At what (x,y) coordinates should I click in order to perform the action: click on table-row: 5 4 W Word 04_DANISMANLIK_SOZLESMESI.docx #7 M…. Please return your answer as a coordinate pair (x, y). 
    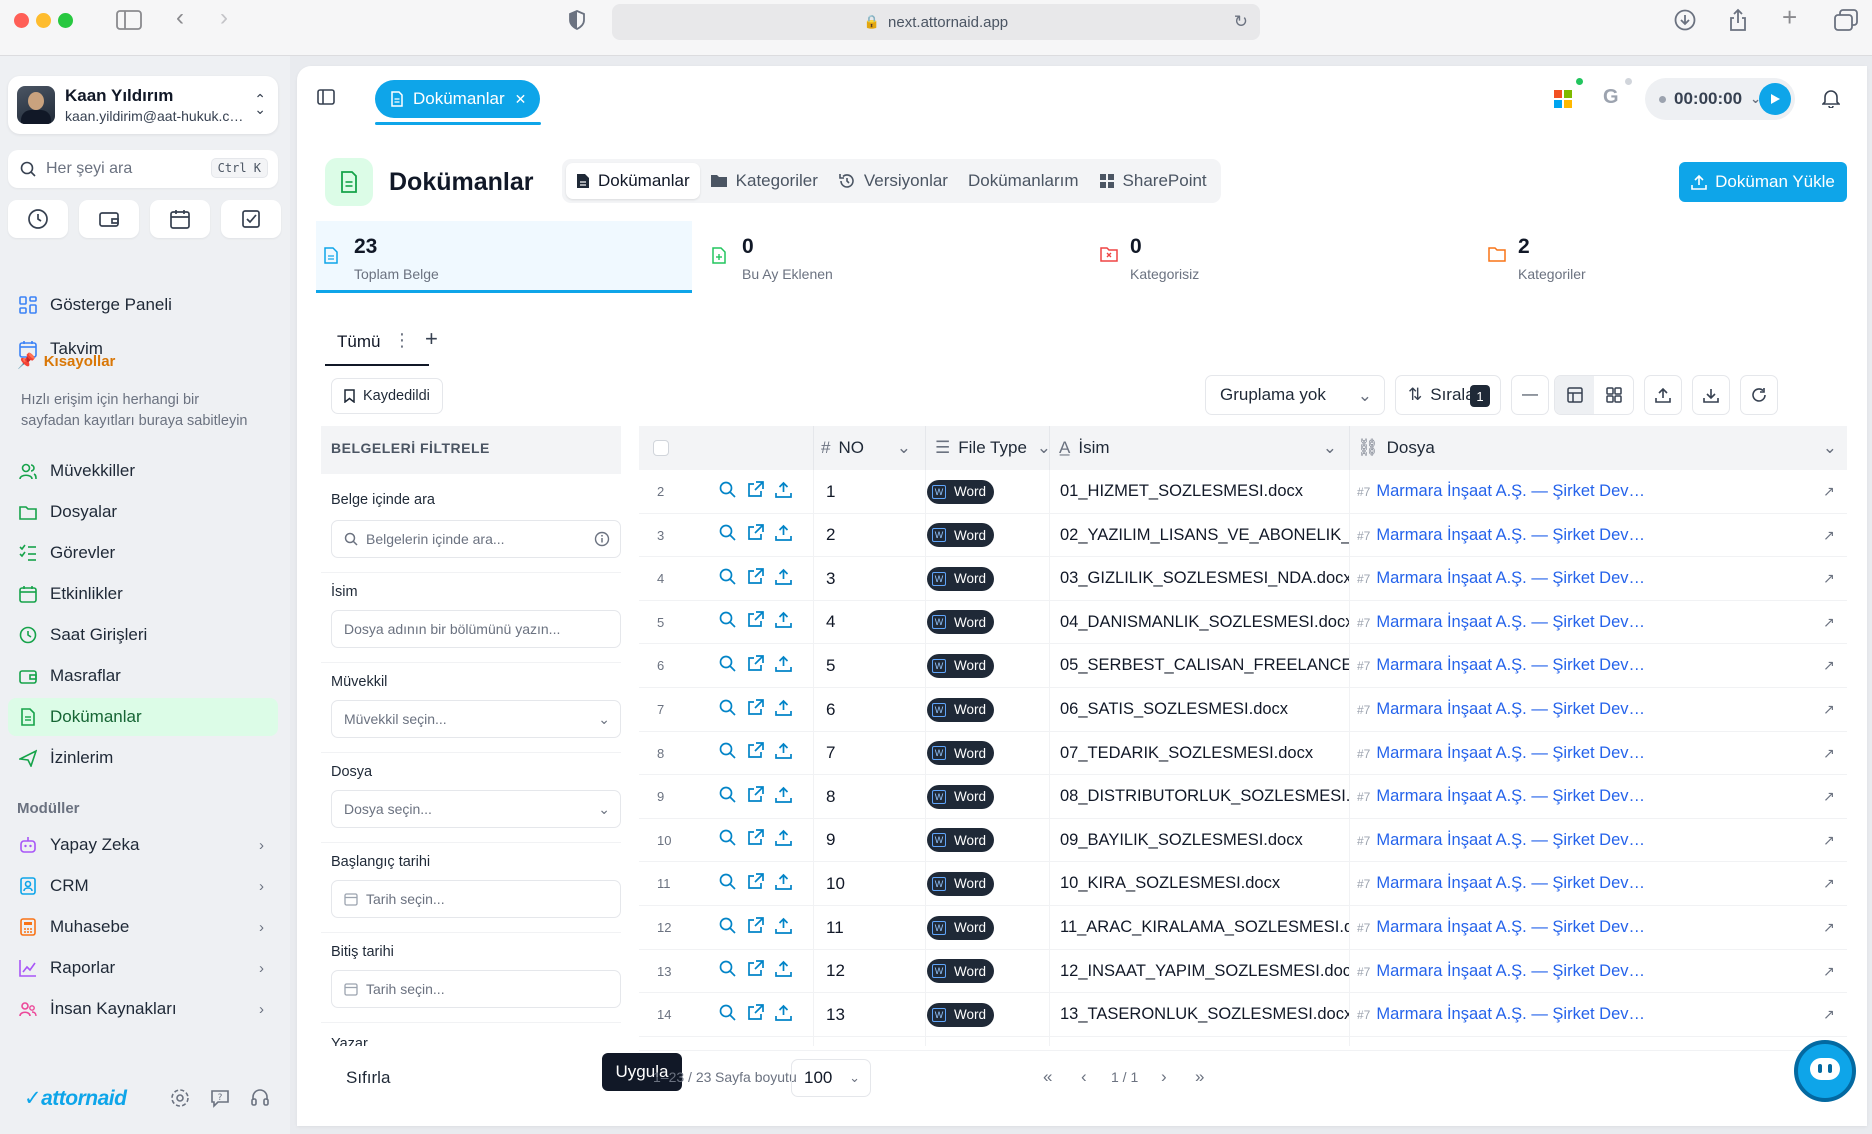
    Looking at the image, I should click on (1243, 622).